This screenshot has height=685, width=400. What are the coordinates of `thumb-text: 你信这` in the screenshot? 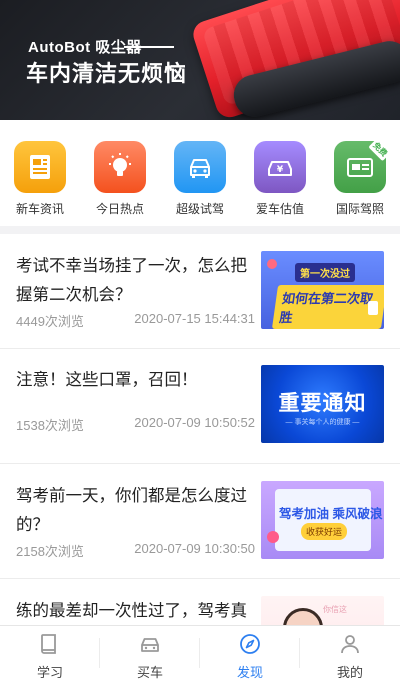 It's located at (335, 609).